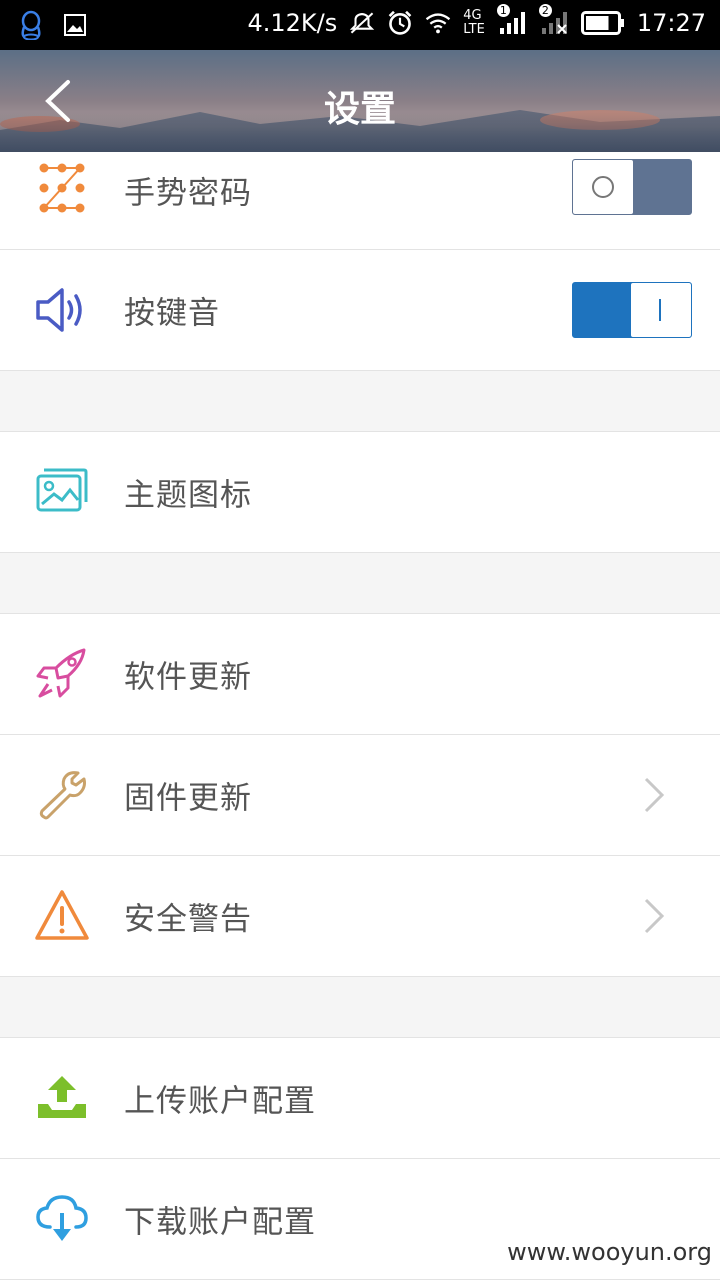 This screenshot has width=720, height=1280. What do you see at coordinates (671, 23) in the screenshot?
I see `clock: 17:27` at bounding box center [671, 23].